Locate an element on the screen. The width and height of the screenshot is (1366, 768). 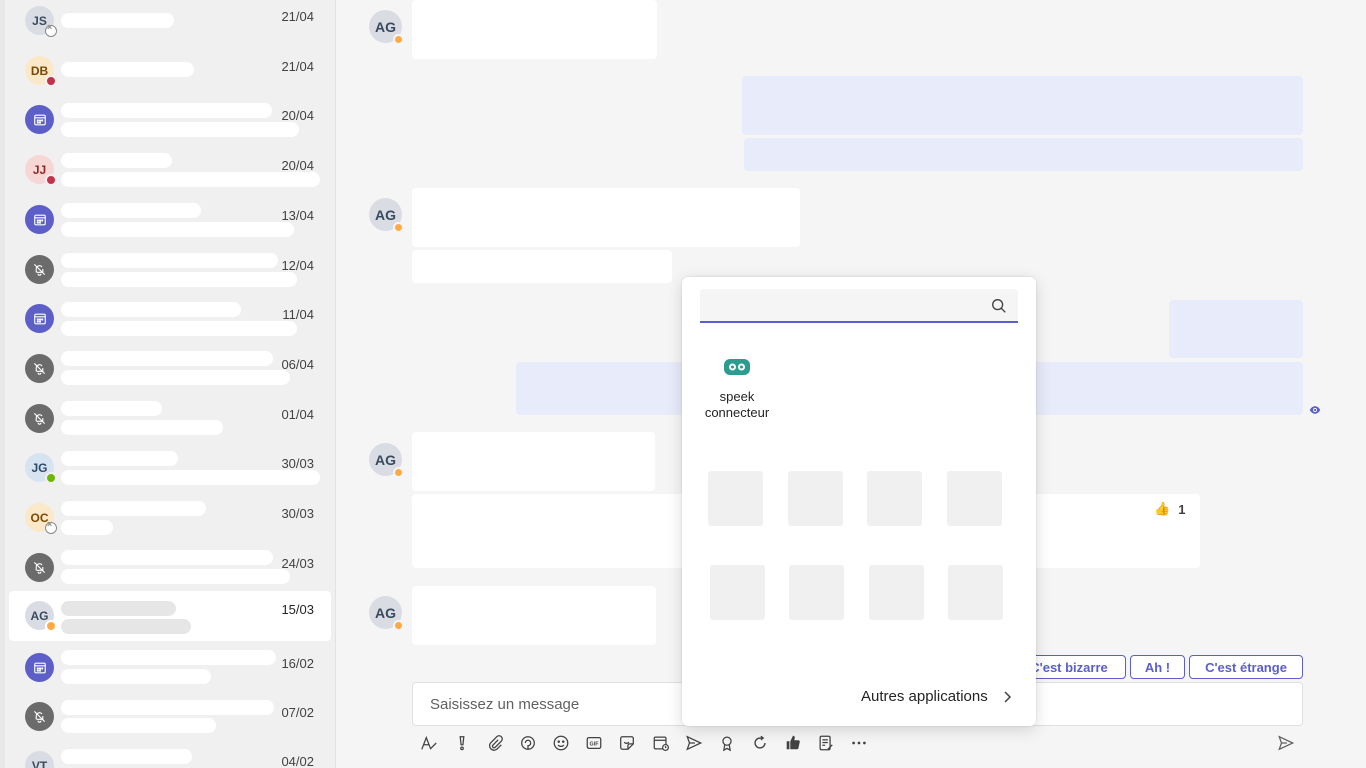
avatar-initials: JS is located at coordinates (39, 20).